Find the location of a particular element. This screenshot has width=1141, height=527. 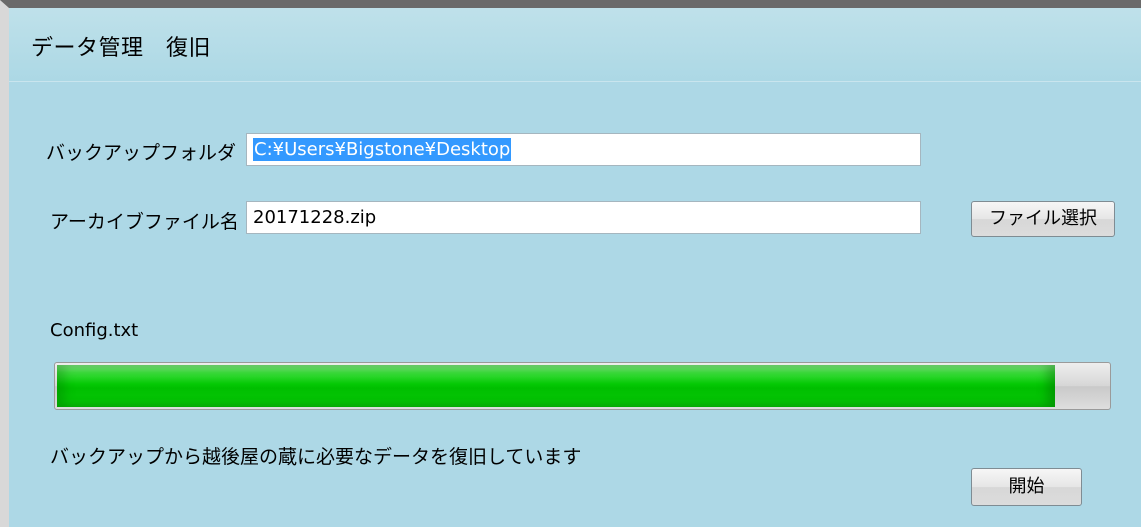

current-file-label: Config.txt is located at coordinates (94, 330).